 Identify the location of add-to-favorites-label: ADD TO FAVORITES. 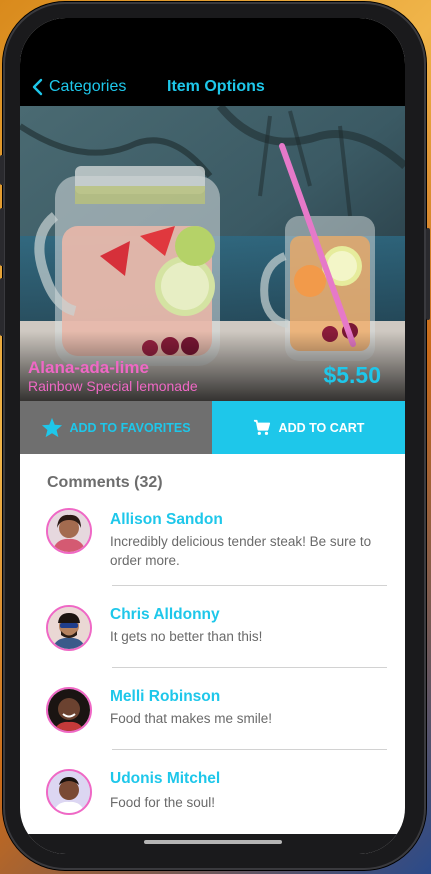
(130, 427).